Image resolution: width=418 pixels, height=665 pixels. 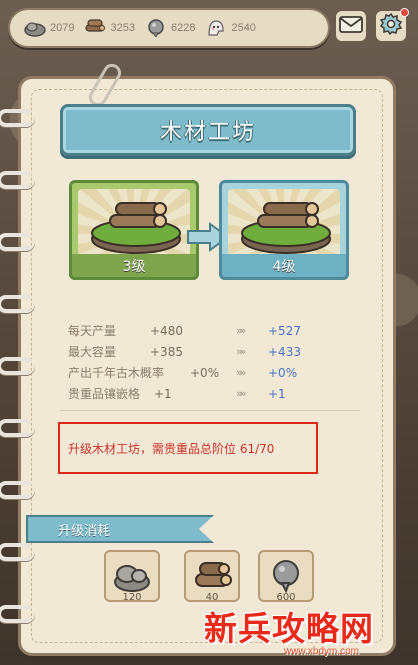 I want to click on resource-value: 2079, so click(x=62, y=28).